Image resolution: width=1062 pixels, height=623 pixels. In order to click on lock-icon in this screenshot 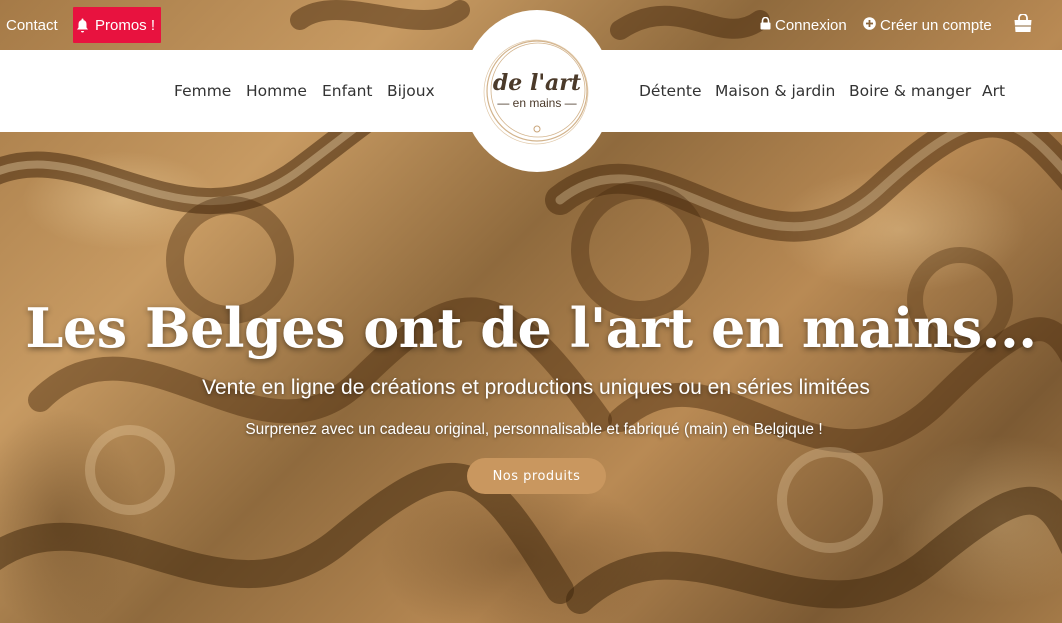, I will do `click(765, 25)`.